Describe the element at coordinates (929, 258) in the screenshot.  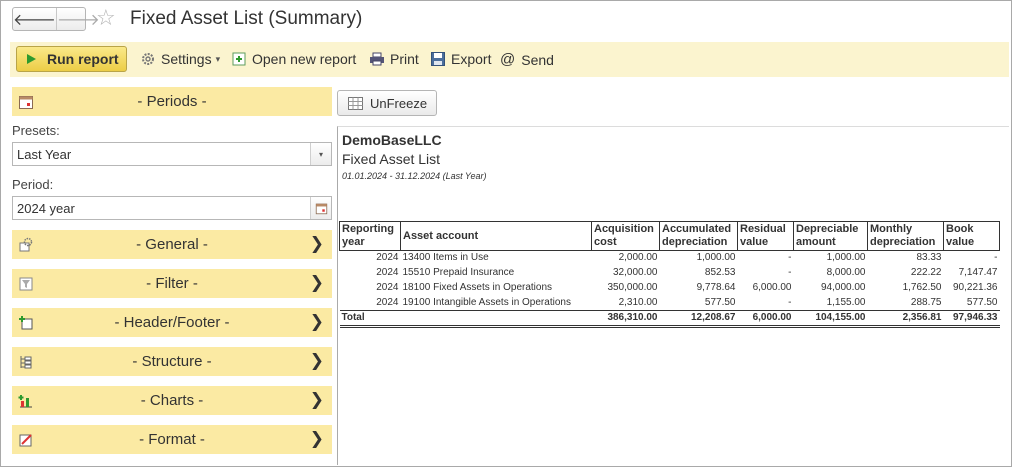
I see `cell-monthly-depreciation: 83.33` at that location.